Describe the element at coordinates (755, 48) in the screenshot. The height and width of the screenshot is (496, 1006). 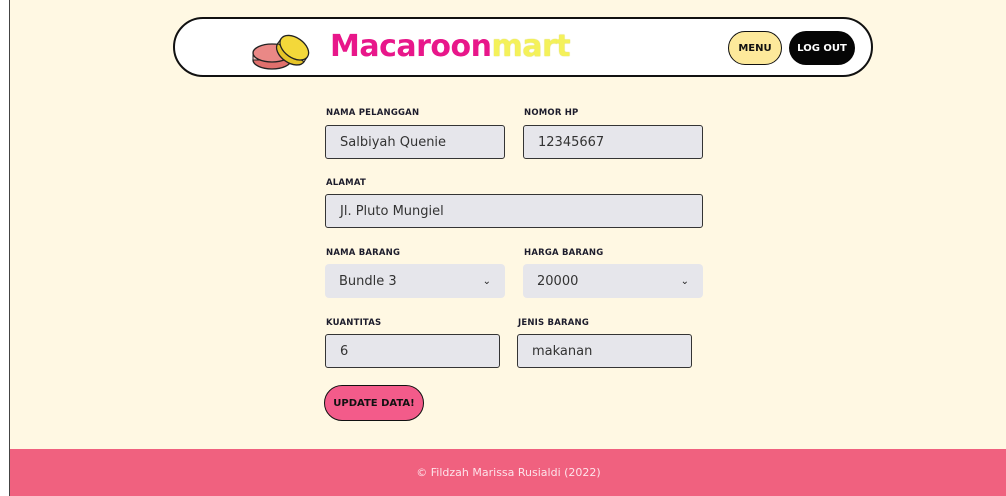
I see `menu-button: MENU` at that location.